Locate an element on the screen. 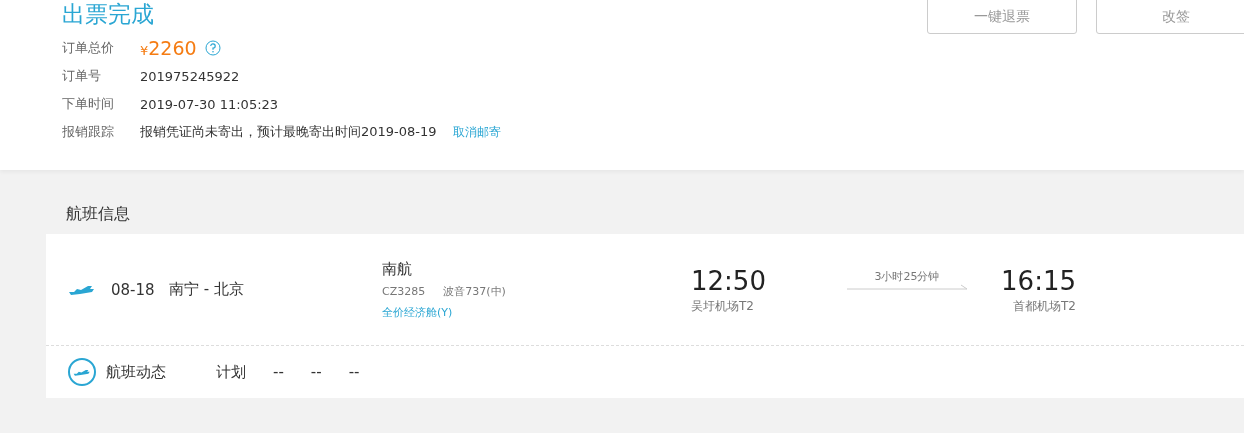  field-label: 订单总价 is located at coordinates (88, 48).